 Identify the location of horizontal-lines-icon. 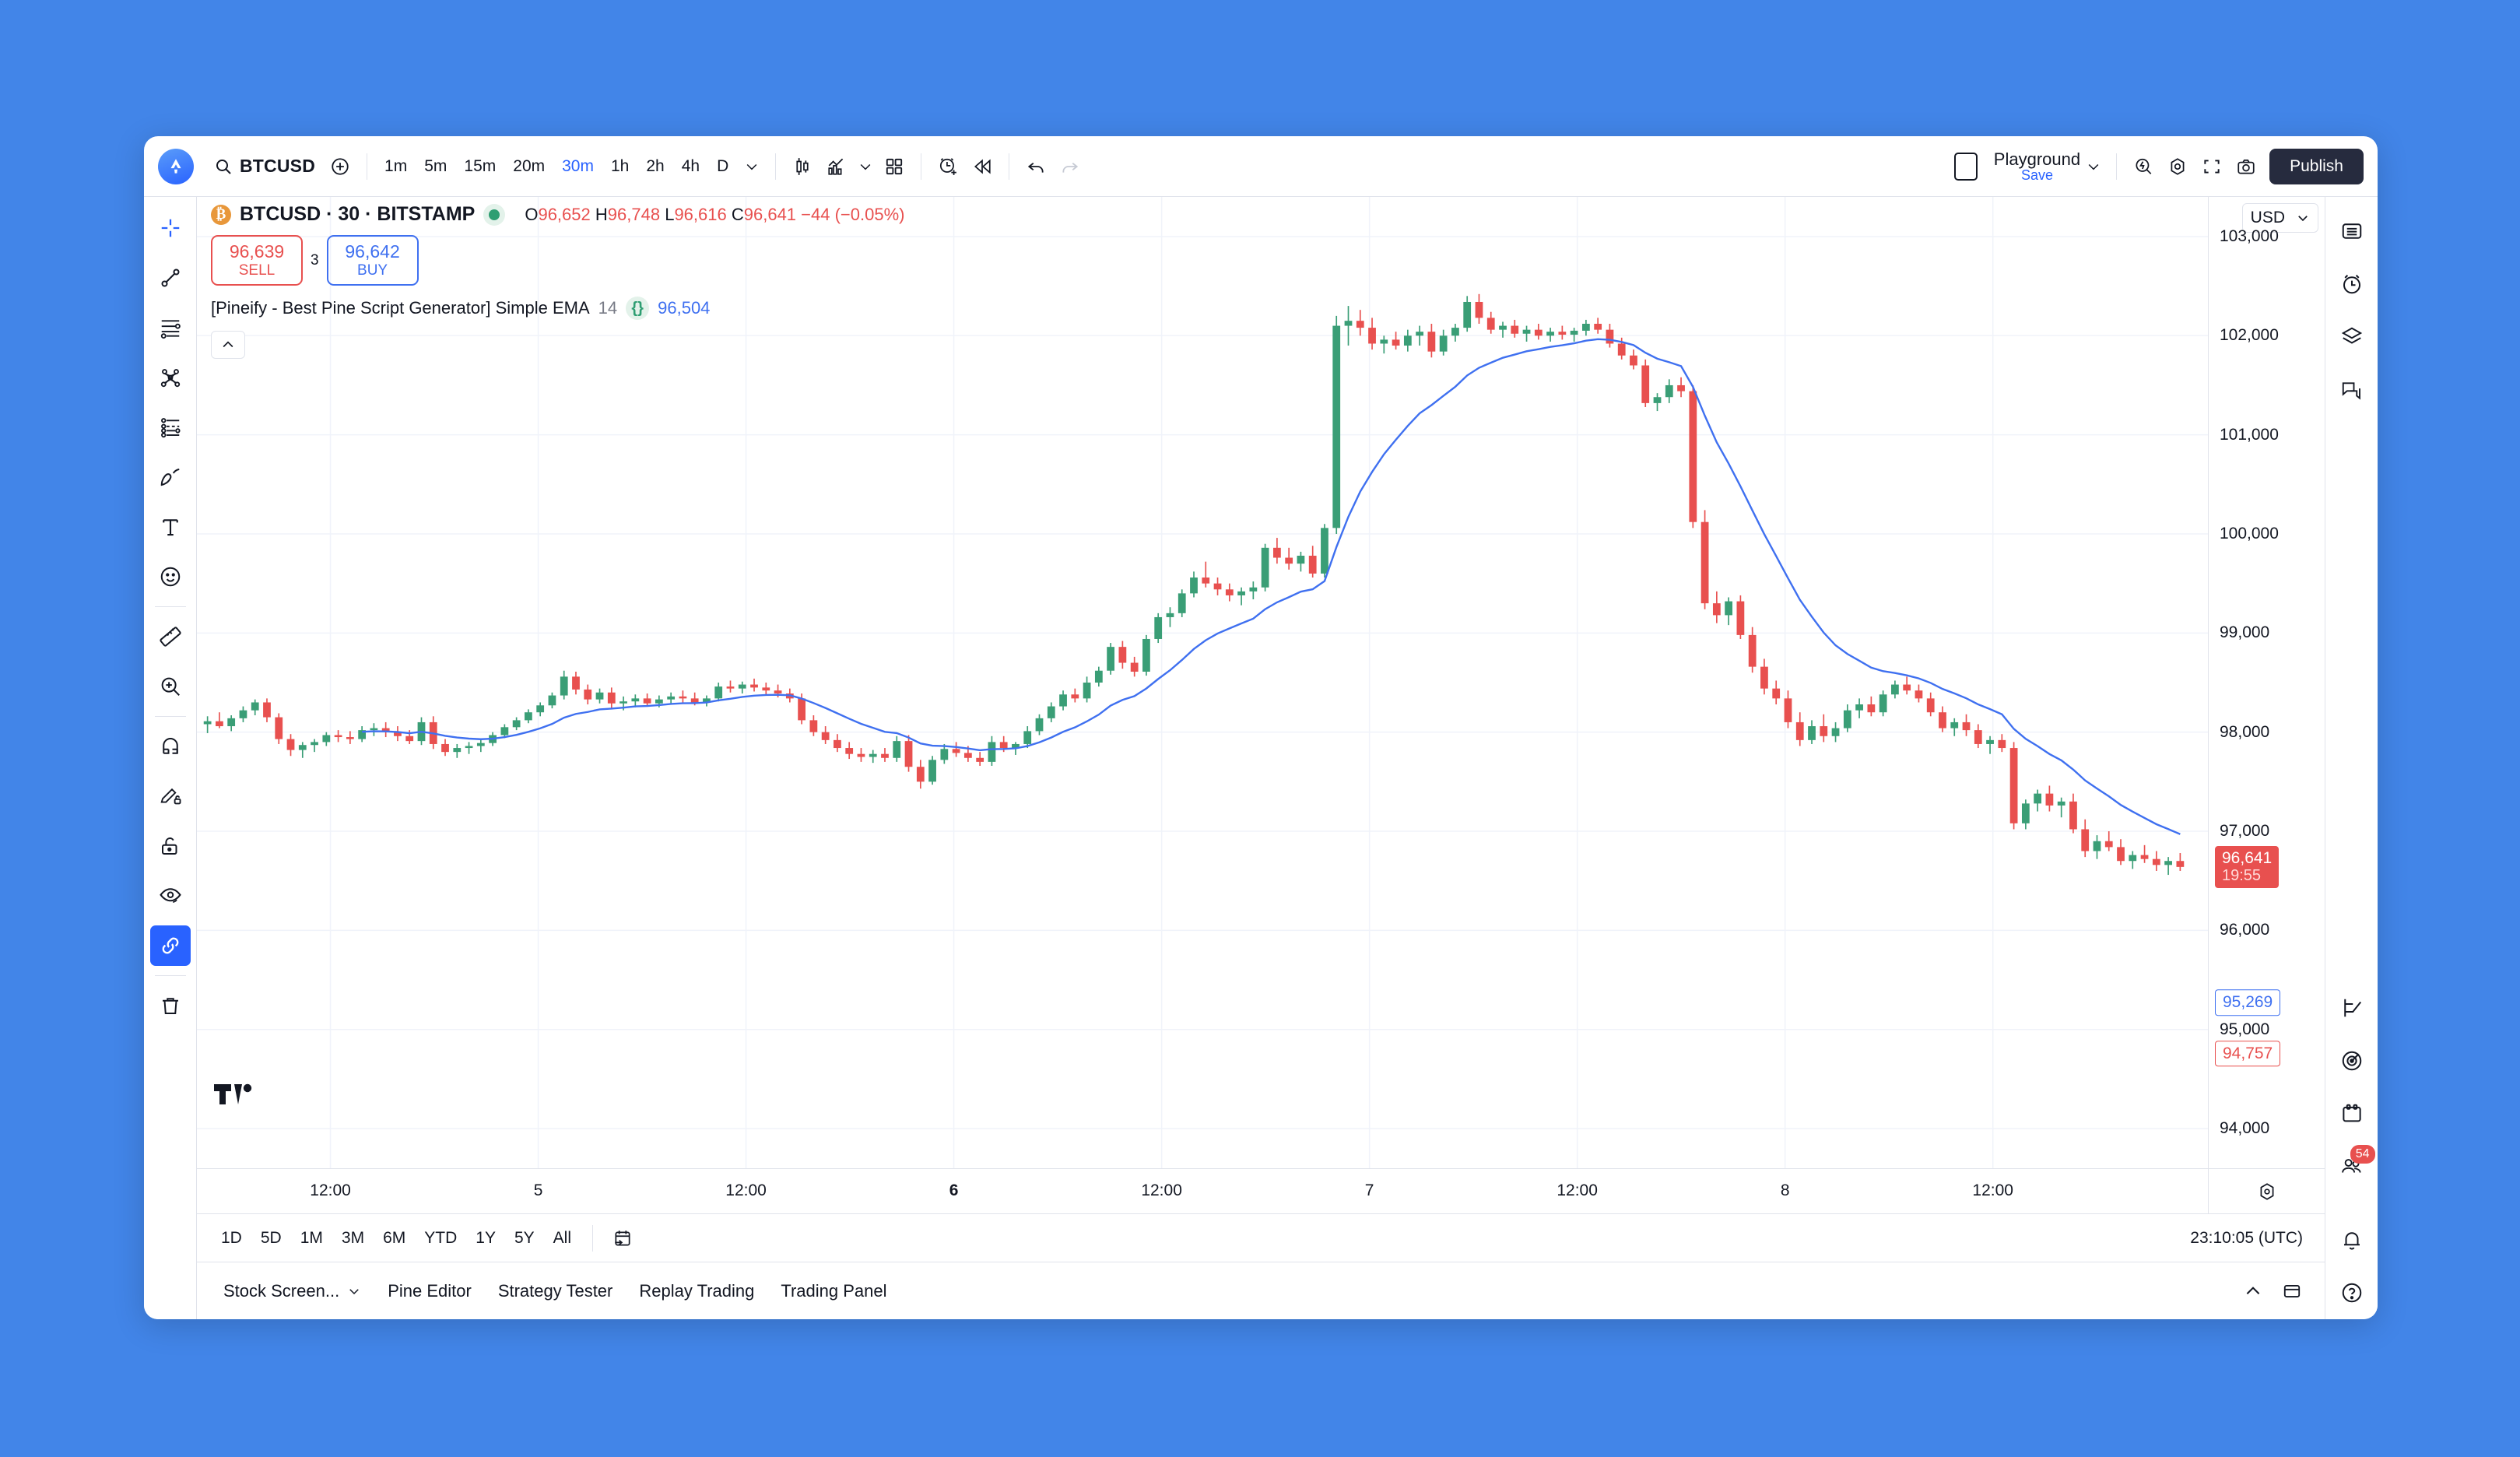
(170, 327).